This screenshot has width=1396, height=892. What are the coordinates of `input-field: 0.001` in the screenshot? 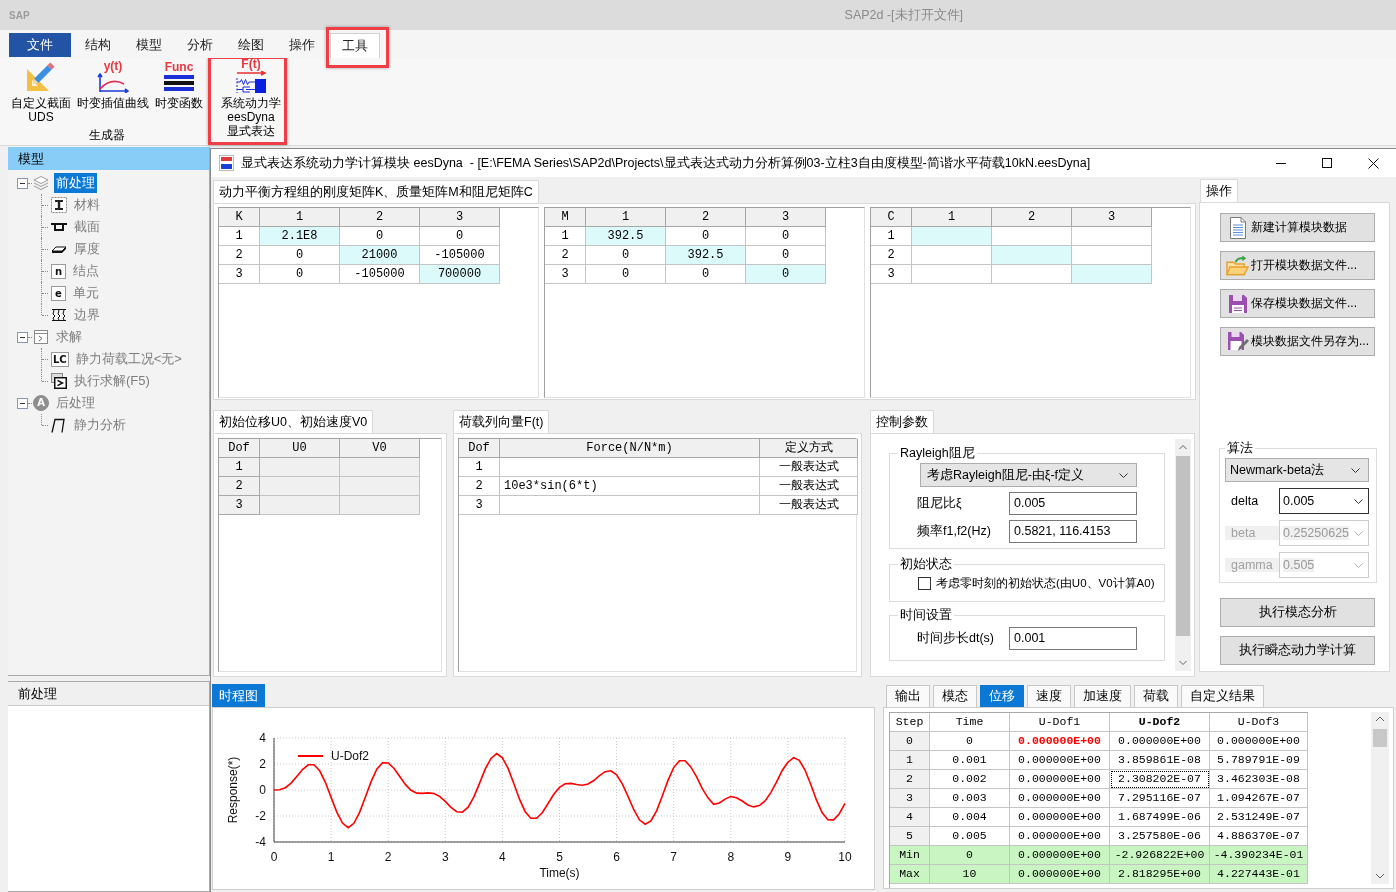 It's located at (1073, 638).